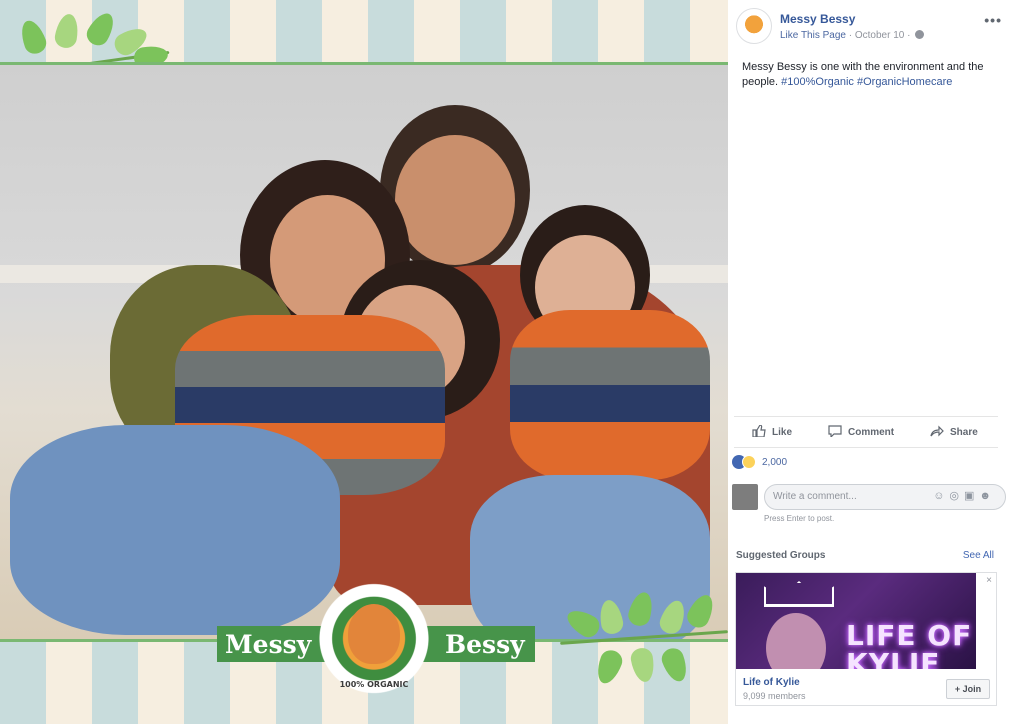 The image size is (1010, 724). I want to click on user-avatar, so click(745, 497).